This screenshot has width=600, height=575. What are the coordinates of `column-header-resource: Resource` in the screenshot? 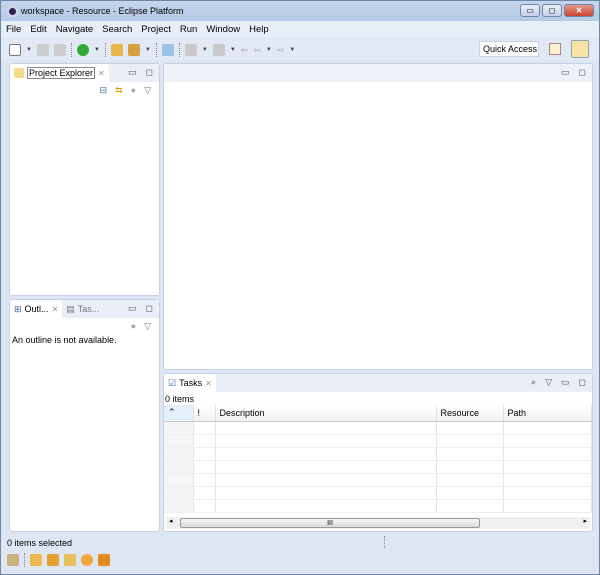 It's located at (470, 413).